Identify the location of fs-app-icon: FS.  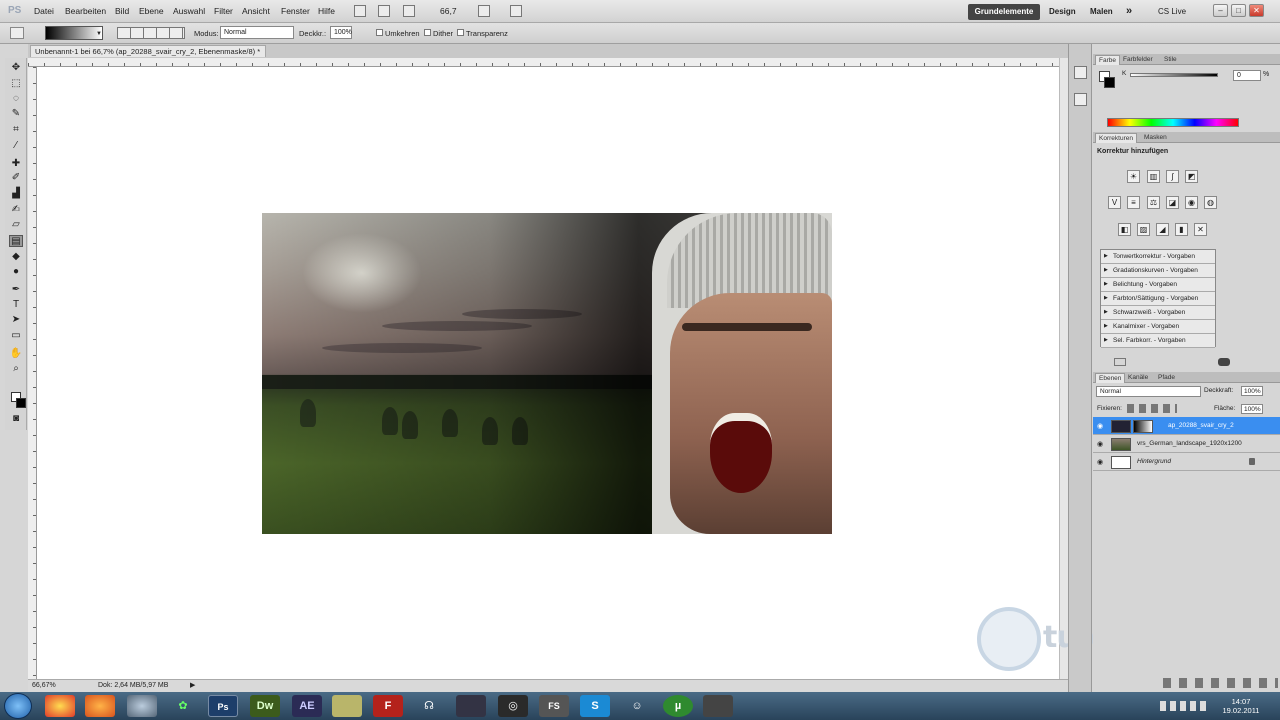
(554, 706).